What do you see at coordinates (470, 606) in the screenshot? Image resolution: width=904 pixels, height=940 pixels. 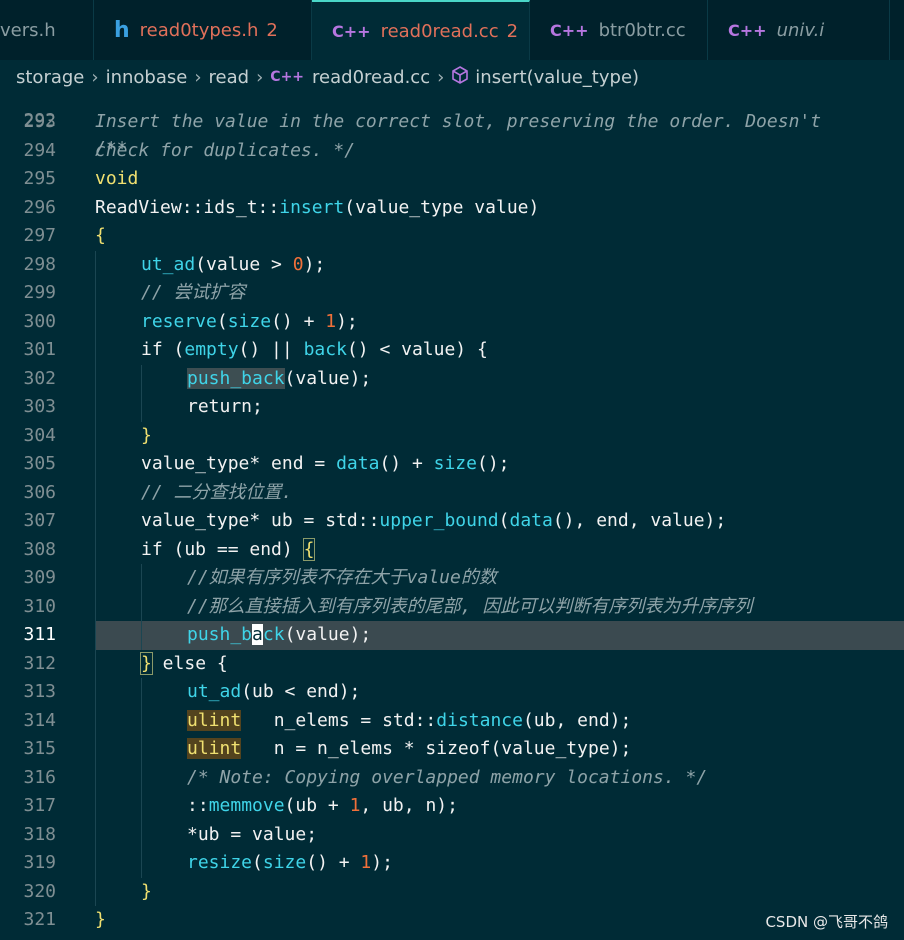 I see `code-token: //那么直接插入到有序列表的尾部, 因此可以判断有序列表为升序序列` at bounding box center [470, 606].